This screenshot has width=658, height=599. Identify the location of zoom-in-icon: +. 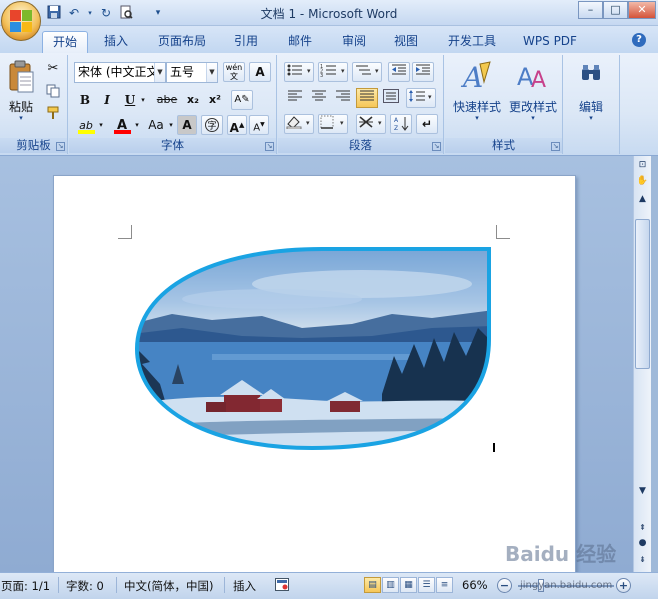
(623, 585).